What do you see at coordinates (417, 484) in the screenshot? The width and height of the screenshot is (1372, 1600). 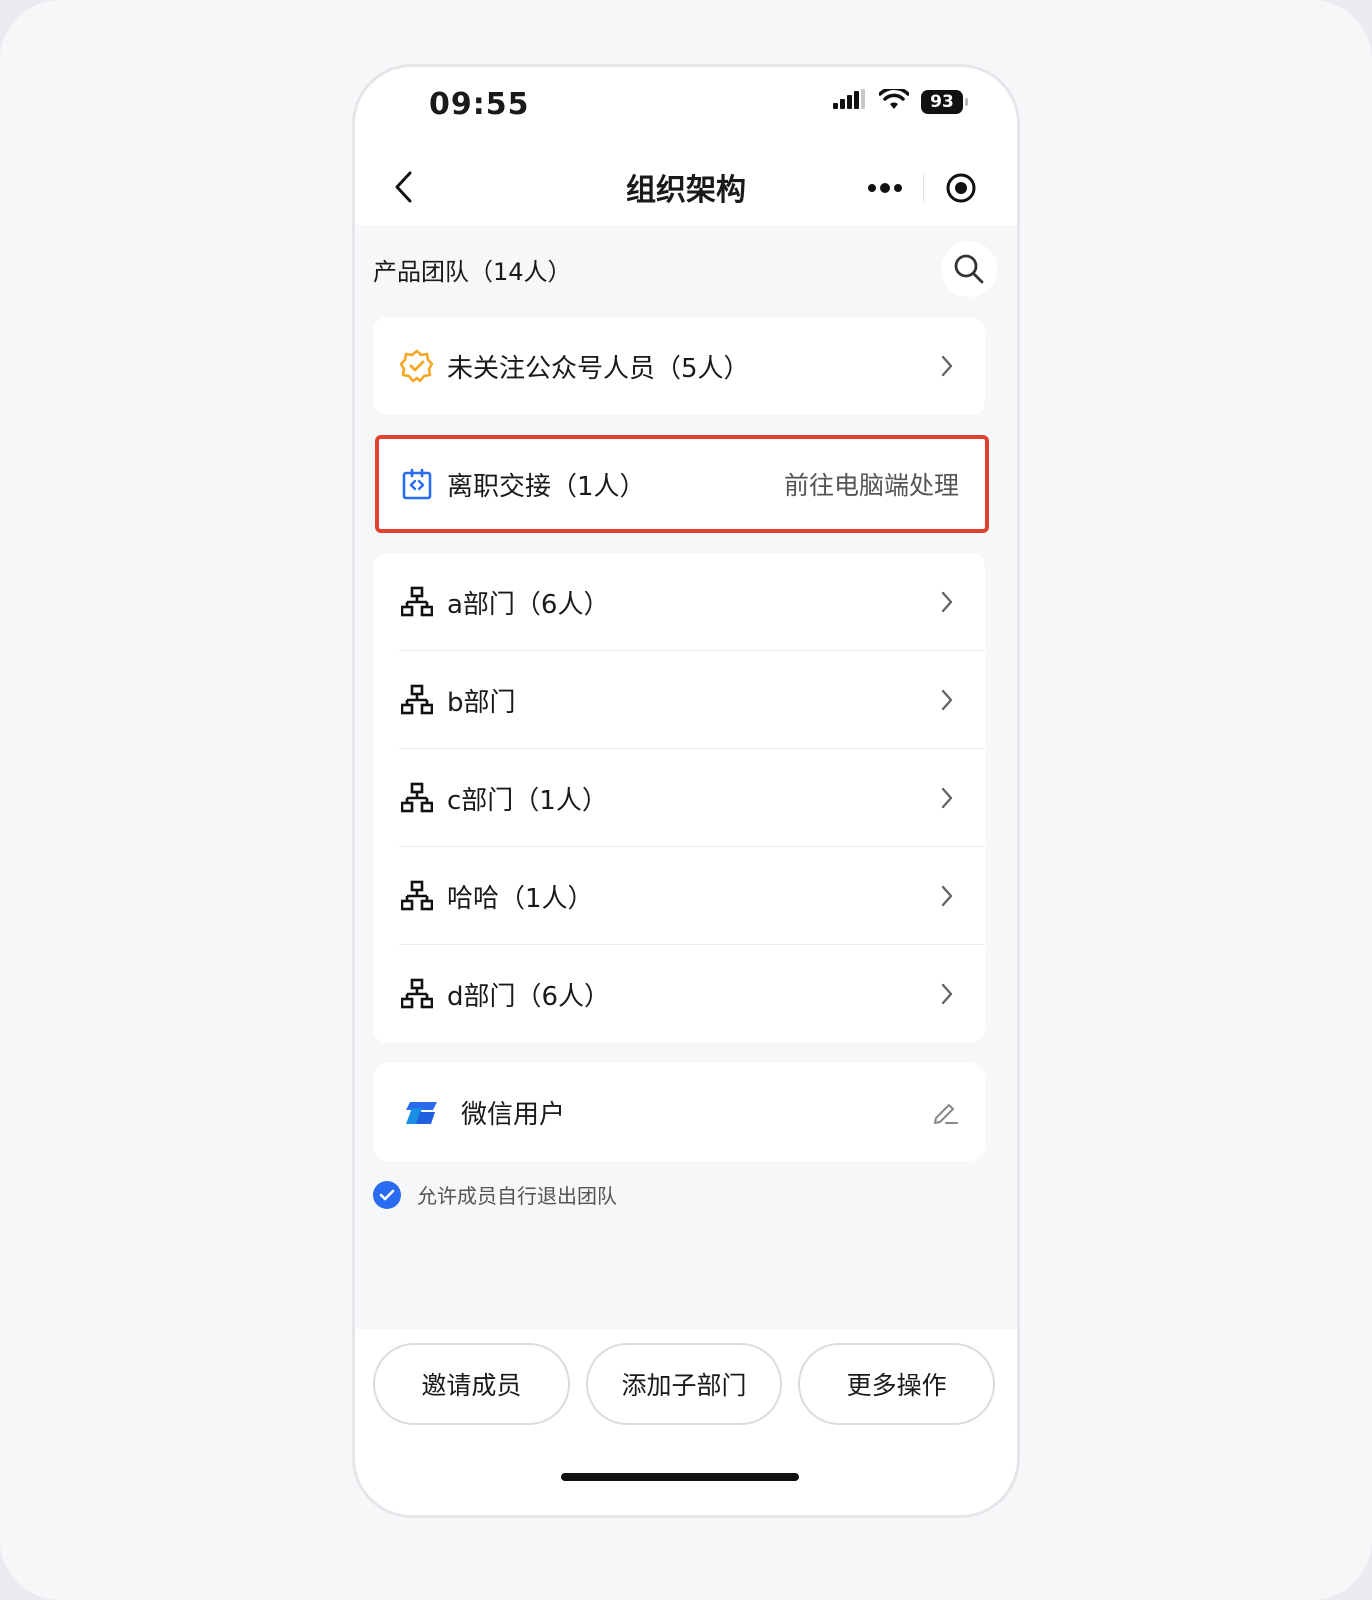 I see `transfer-icon` at bounding box center [417, 484].